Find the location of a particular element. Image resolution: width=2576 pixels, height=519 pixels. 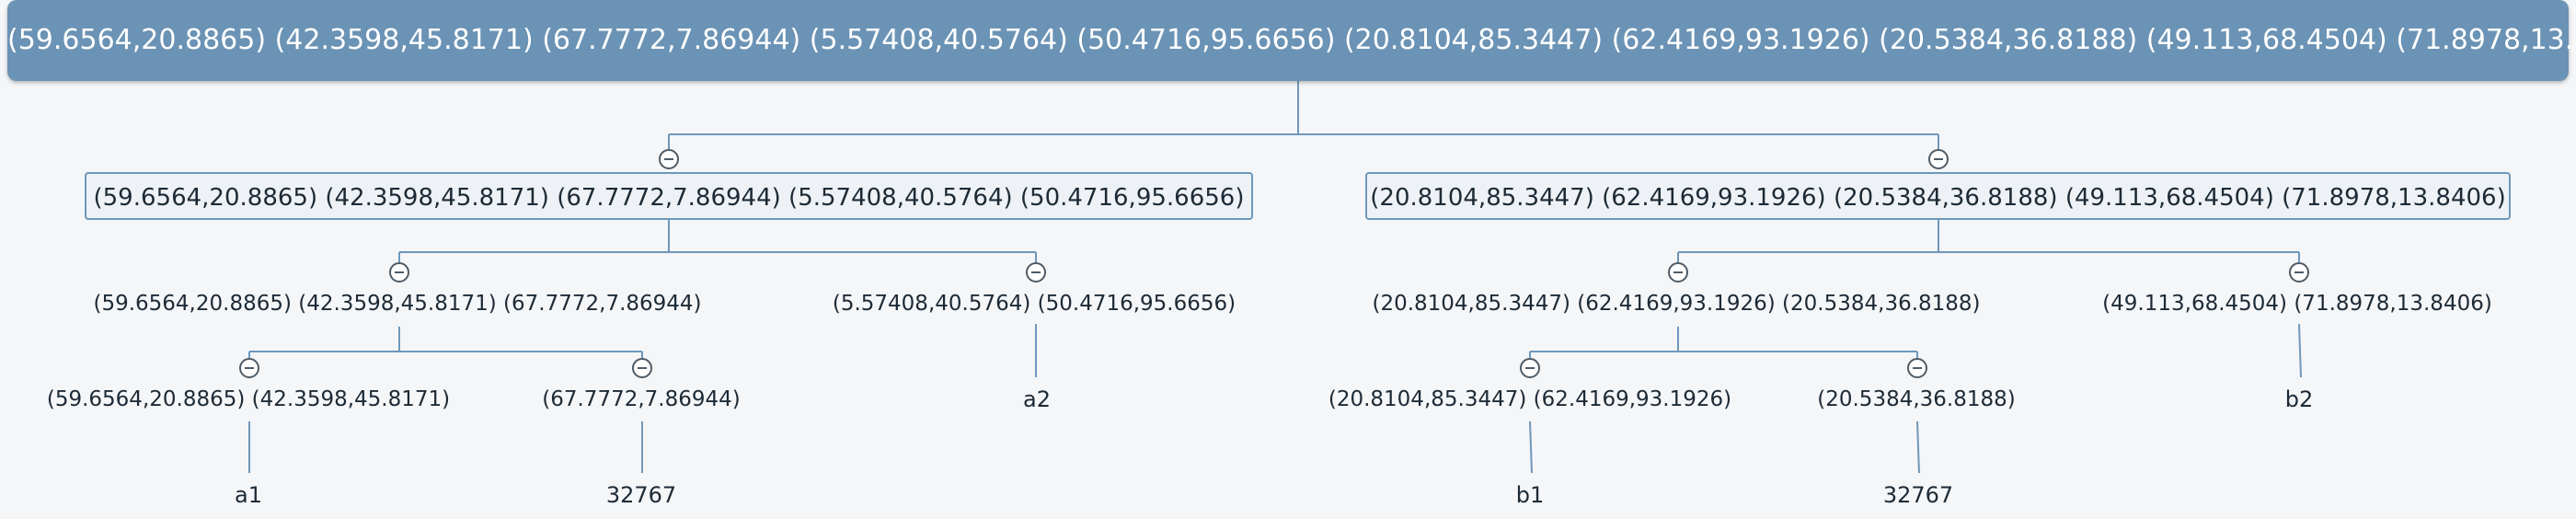

leaf-b2: b2 is located at coordinates (2299, 399).